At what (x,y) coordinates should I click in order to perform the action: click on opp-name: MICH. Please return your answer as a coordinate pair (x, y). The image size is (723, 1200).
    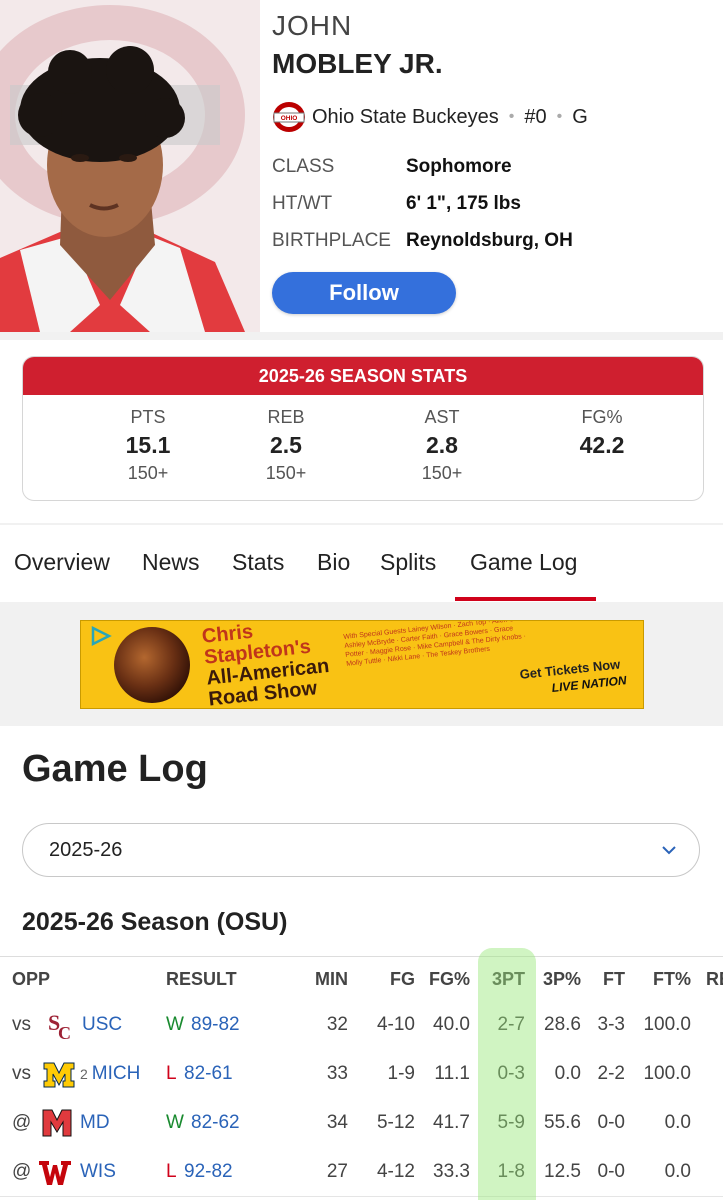
    Looking at the image, I should click on (116, 1073).